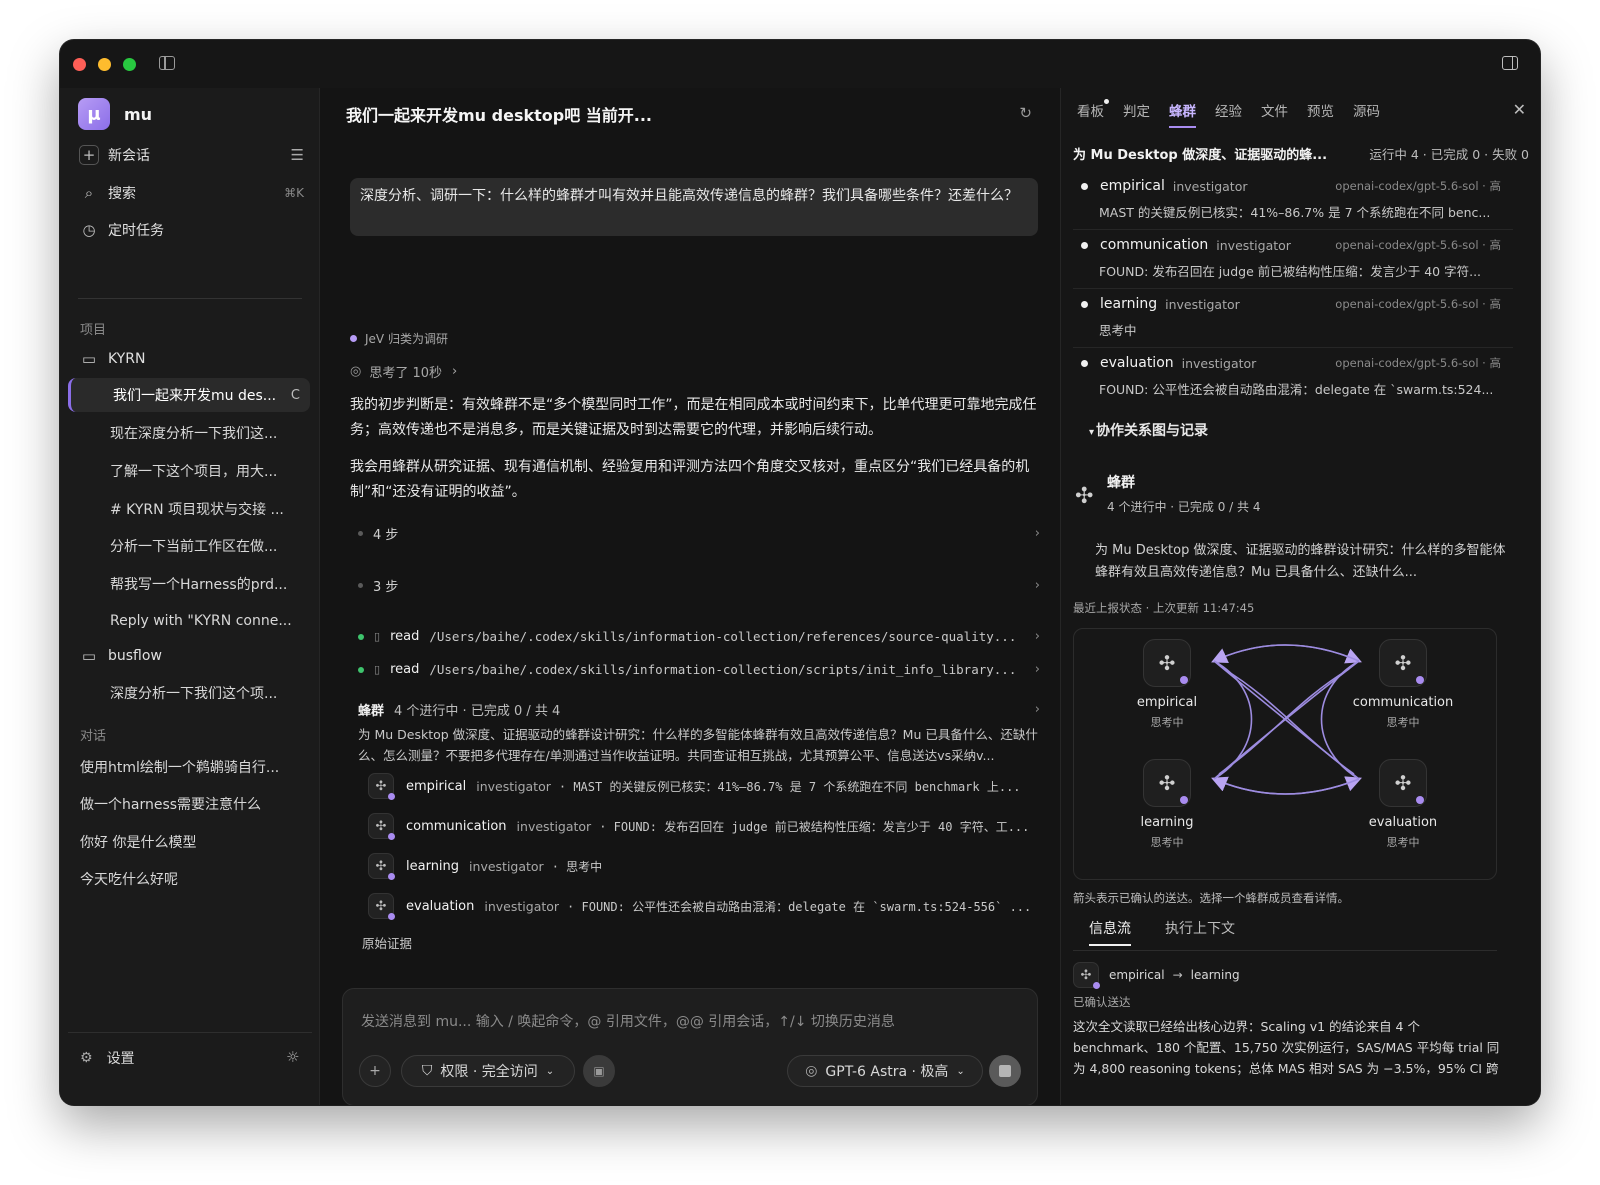 The width and height of the screenshot is (1600, 1185). Describe the element at coordinates (129, 64) in the screenshot. I see `zoom-window-button` at that location.